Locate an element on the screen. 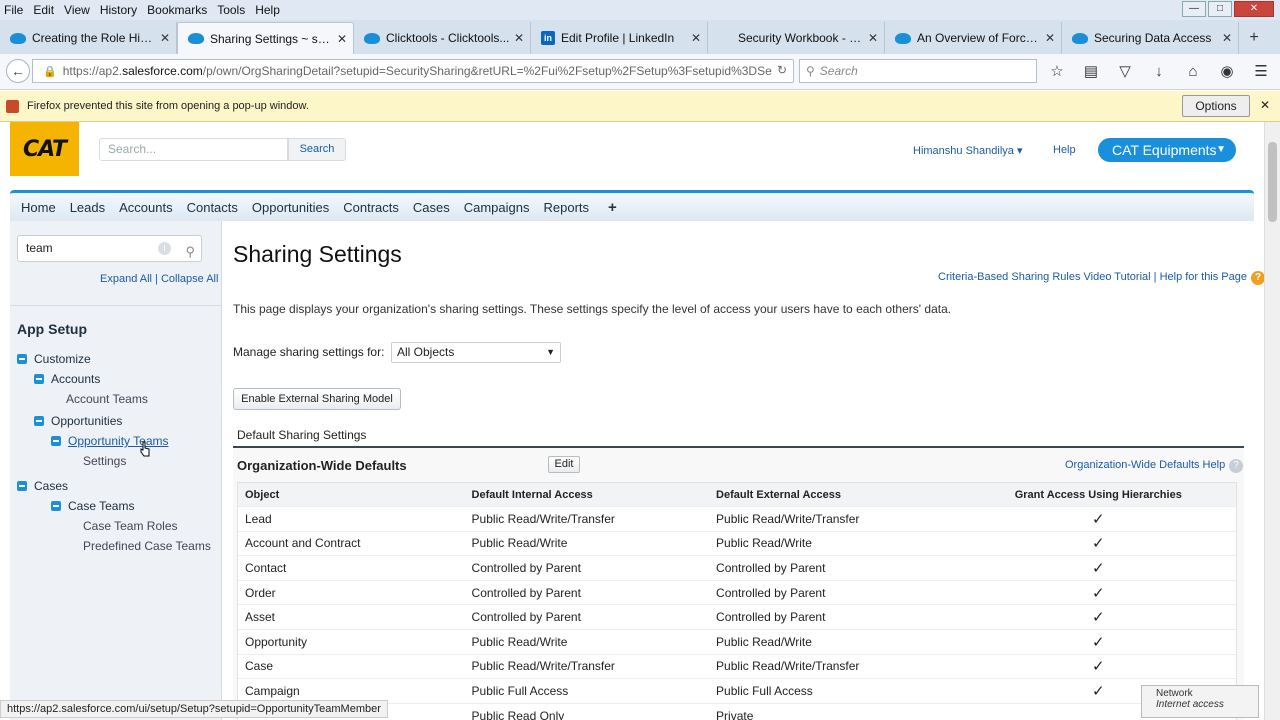  restore-icon: □ is located at coordinates (1220, 9).